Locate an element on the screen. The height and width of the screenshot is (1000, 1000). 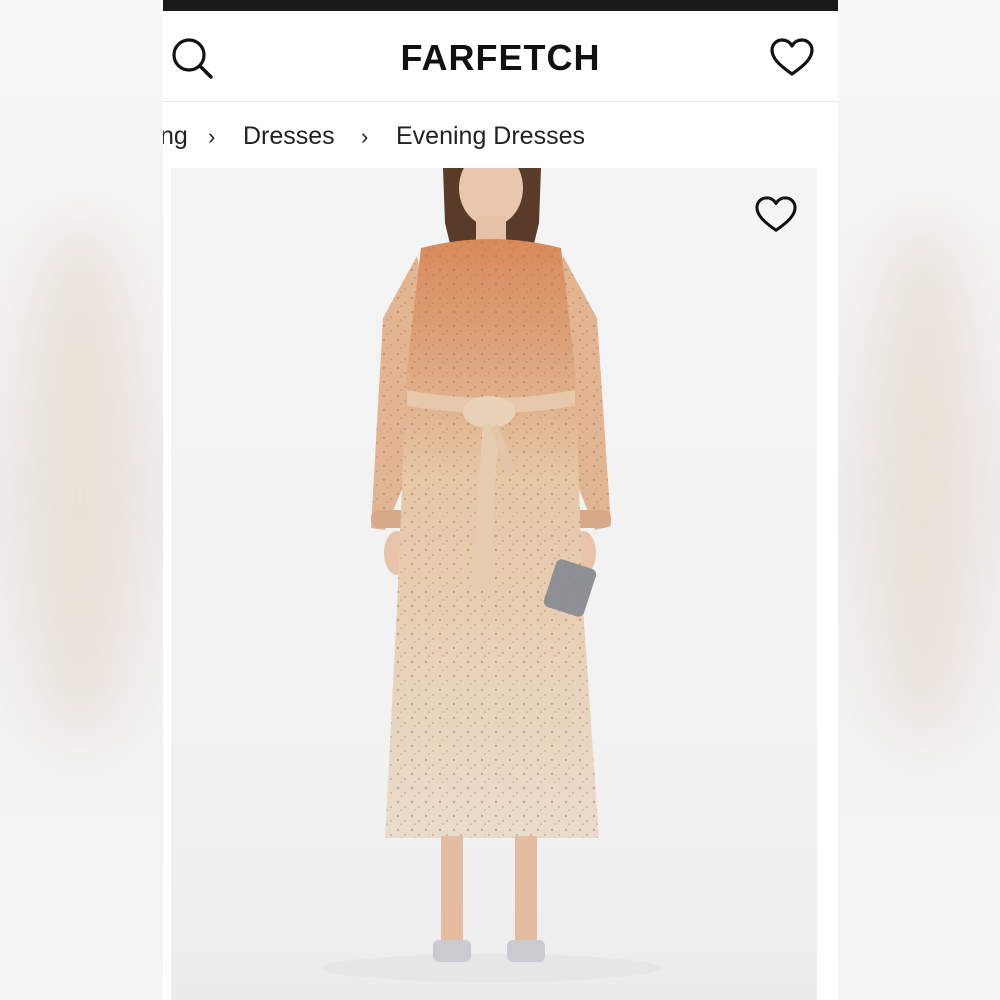
site-header: FARFETCH is located at coordinates (500, 56).